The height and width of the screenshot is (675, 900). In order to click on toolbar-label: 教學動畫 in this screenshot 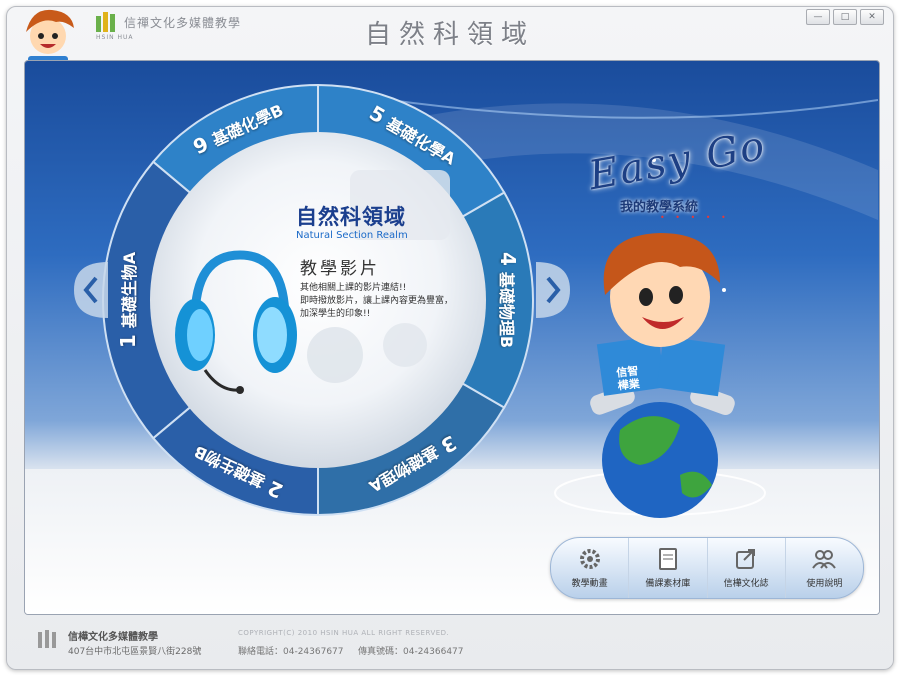, I will do `click(589, 584)`.